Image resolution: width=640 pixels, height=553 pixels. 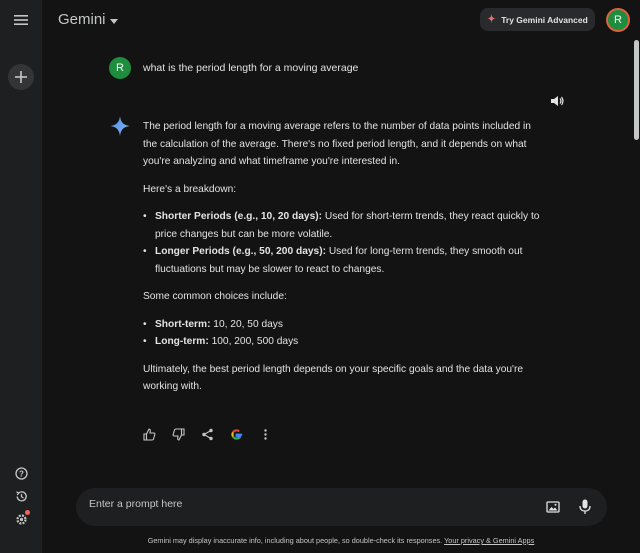 I want to click on try-advanced-label: Try Gemini Advanced, so click(x=544, y=19).